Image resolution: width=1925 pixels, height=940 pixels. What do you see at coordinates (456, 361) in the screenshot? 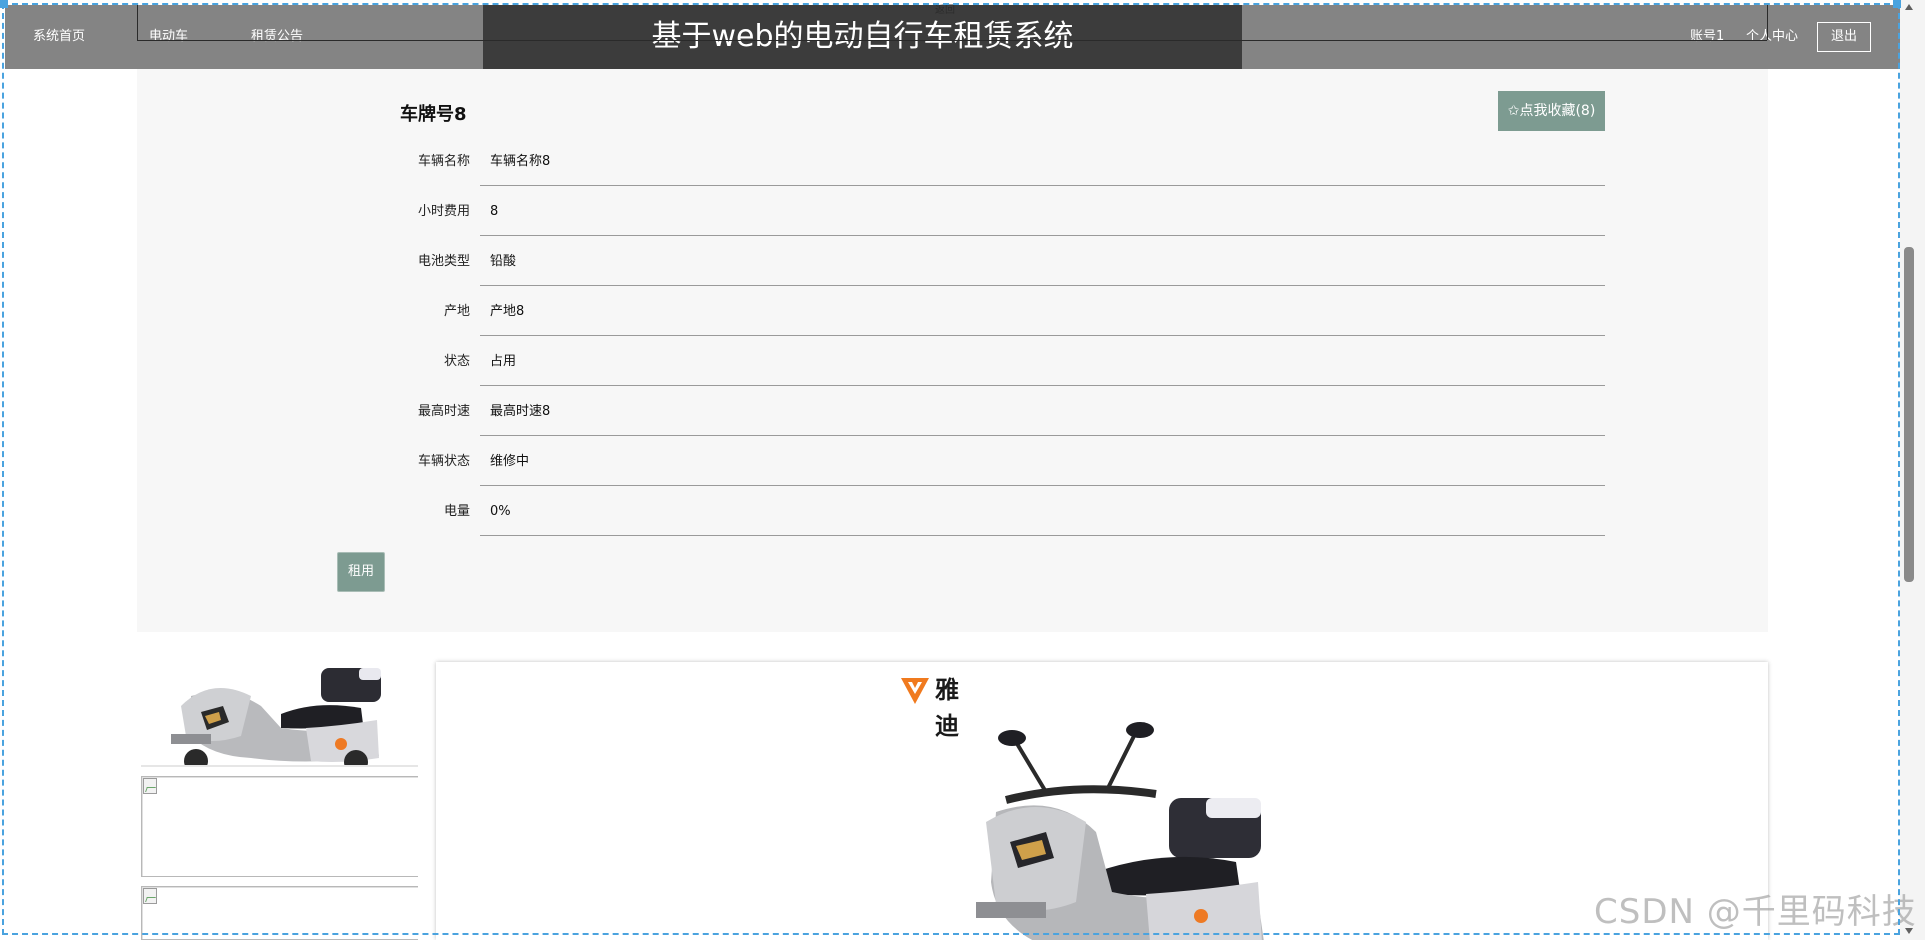
I see `field-label: 状态` at bounding box center [456, 361].